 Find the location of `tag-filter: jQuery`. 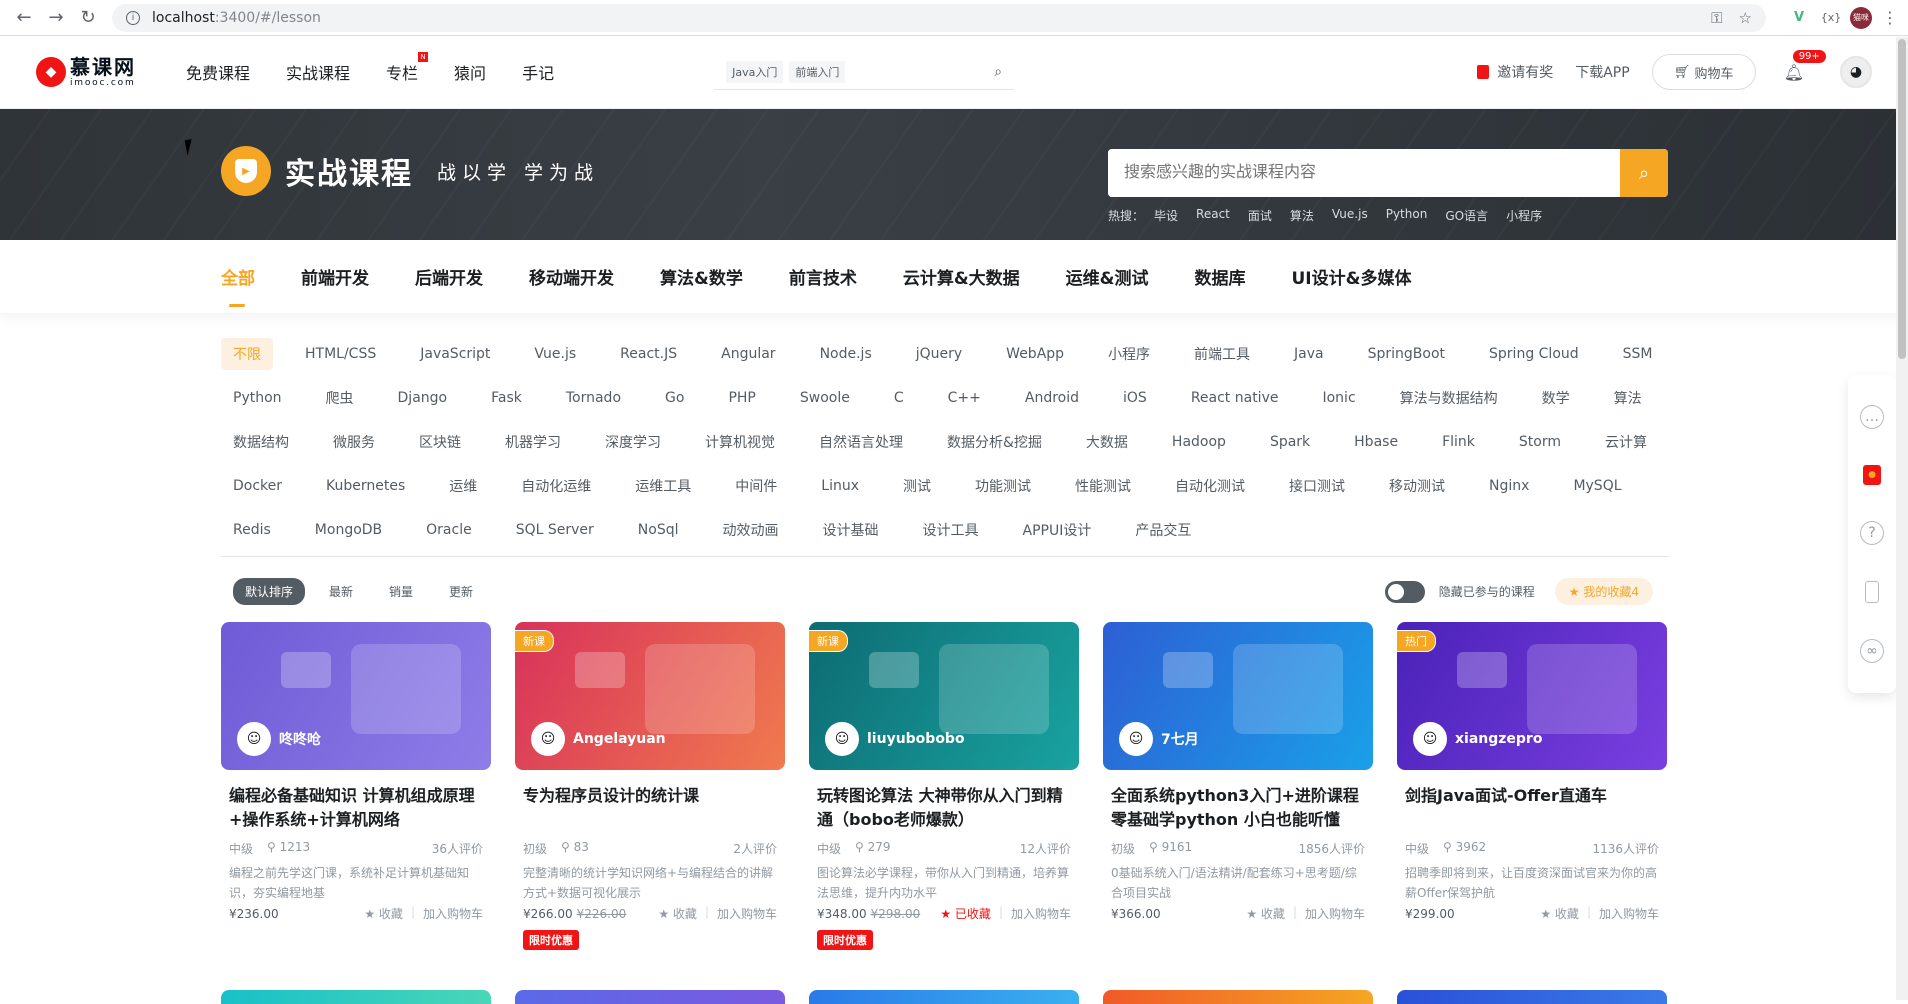

tag-filter: jQuery is located at coordinates (939, 354).